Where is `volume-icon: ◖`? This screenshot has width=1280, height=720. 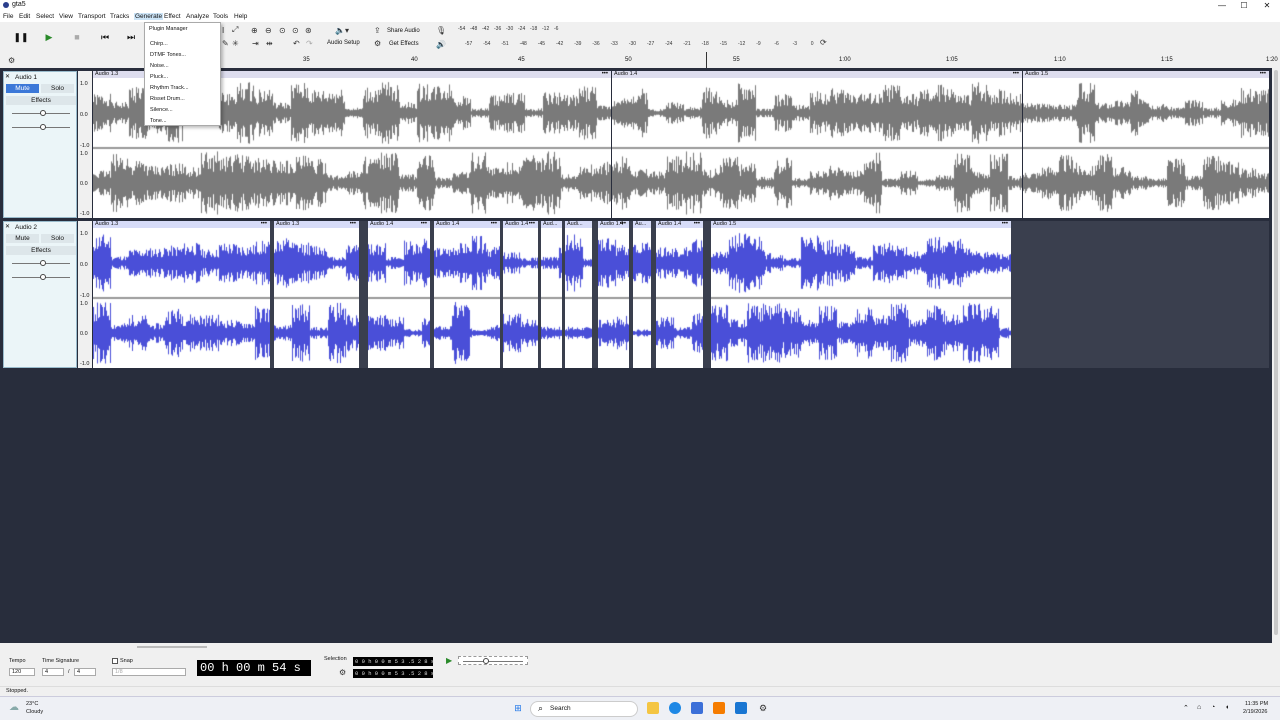
volume-icon: ◖ is located at coordinates (1227, 707).